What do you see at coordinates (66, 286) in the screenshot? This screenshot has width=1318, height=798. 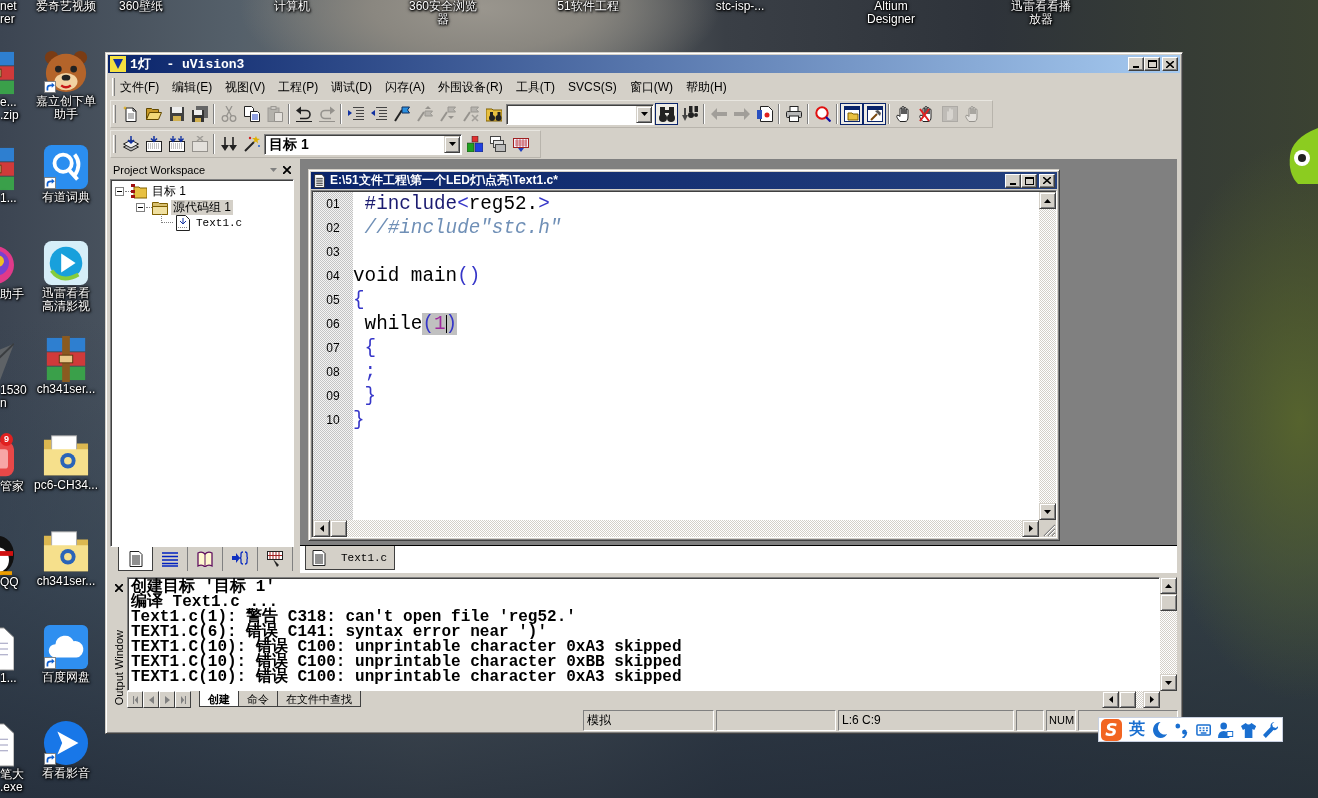 I see `desktop-shortcut: 迅雷看看高清影视` at bounding box center [66, 286].